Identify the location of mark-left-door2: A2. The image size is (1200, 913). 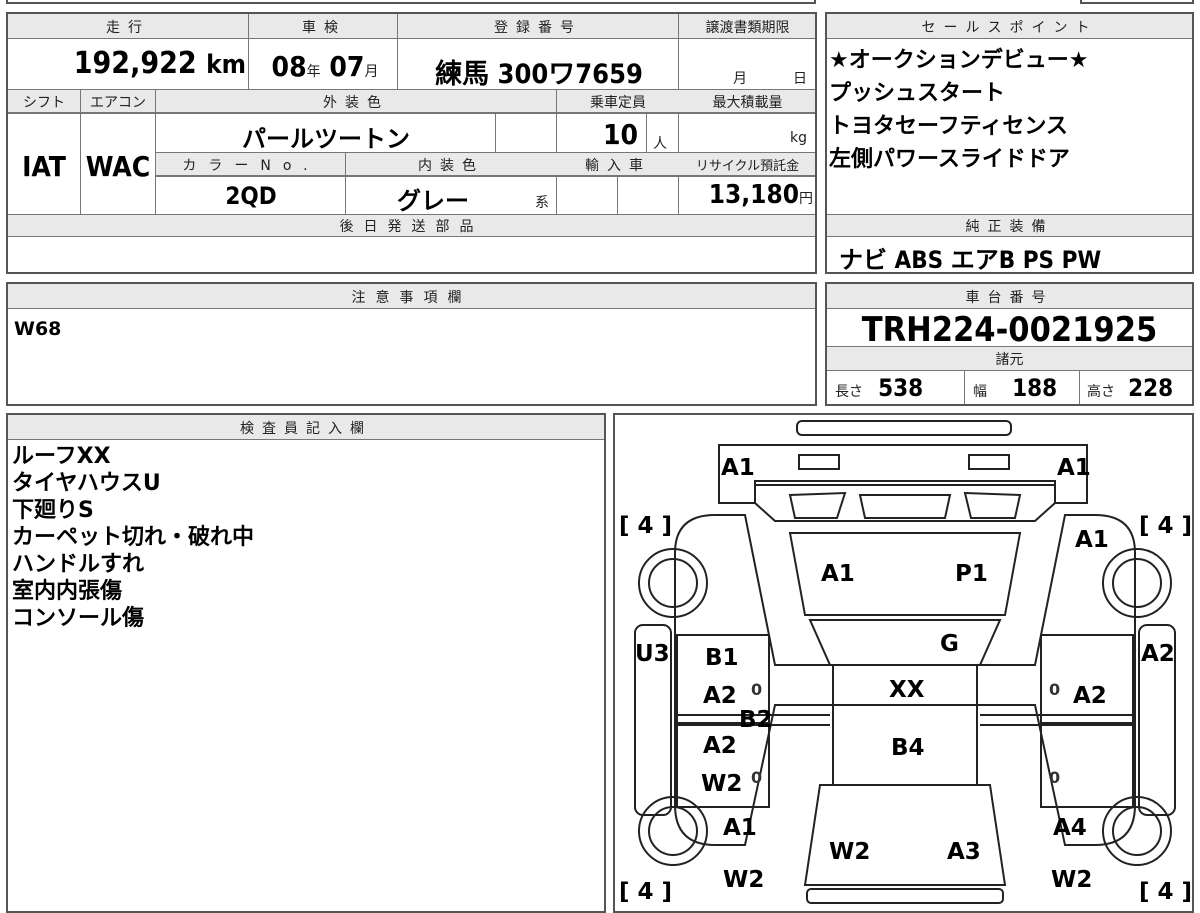
(720, 696).